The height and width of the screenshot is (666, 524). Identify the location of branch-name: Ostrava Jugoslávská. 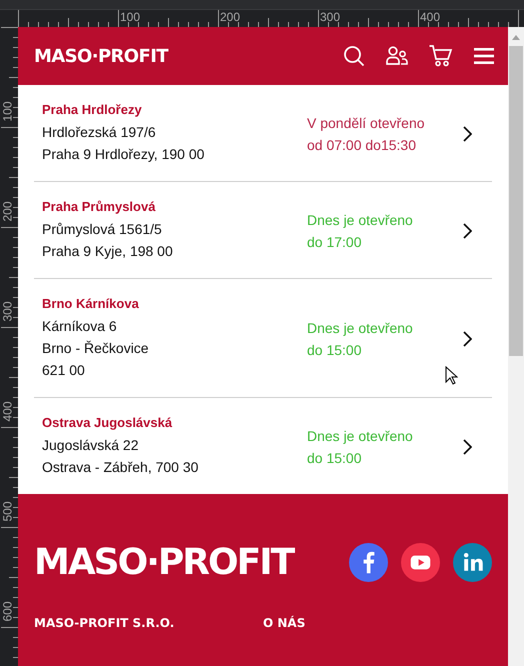
(174, 422).